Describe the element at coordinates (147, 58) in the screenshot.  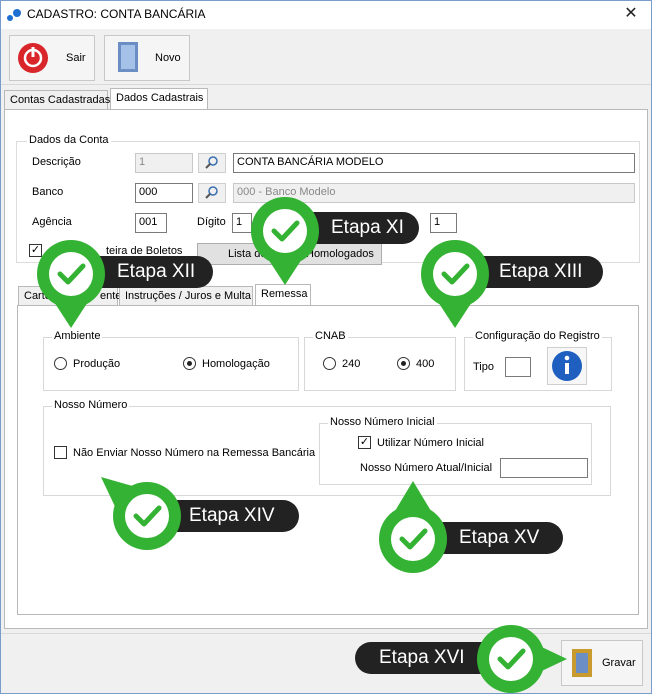
I see `new-button: Novo` at that location.